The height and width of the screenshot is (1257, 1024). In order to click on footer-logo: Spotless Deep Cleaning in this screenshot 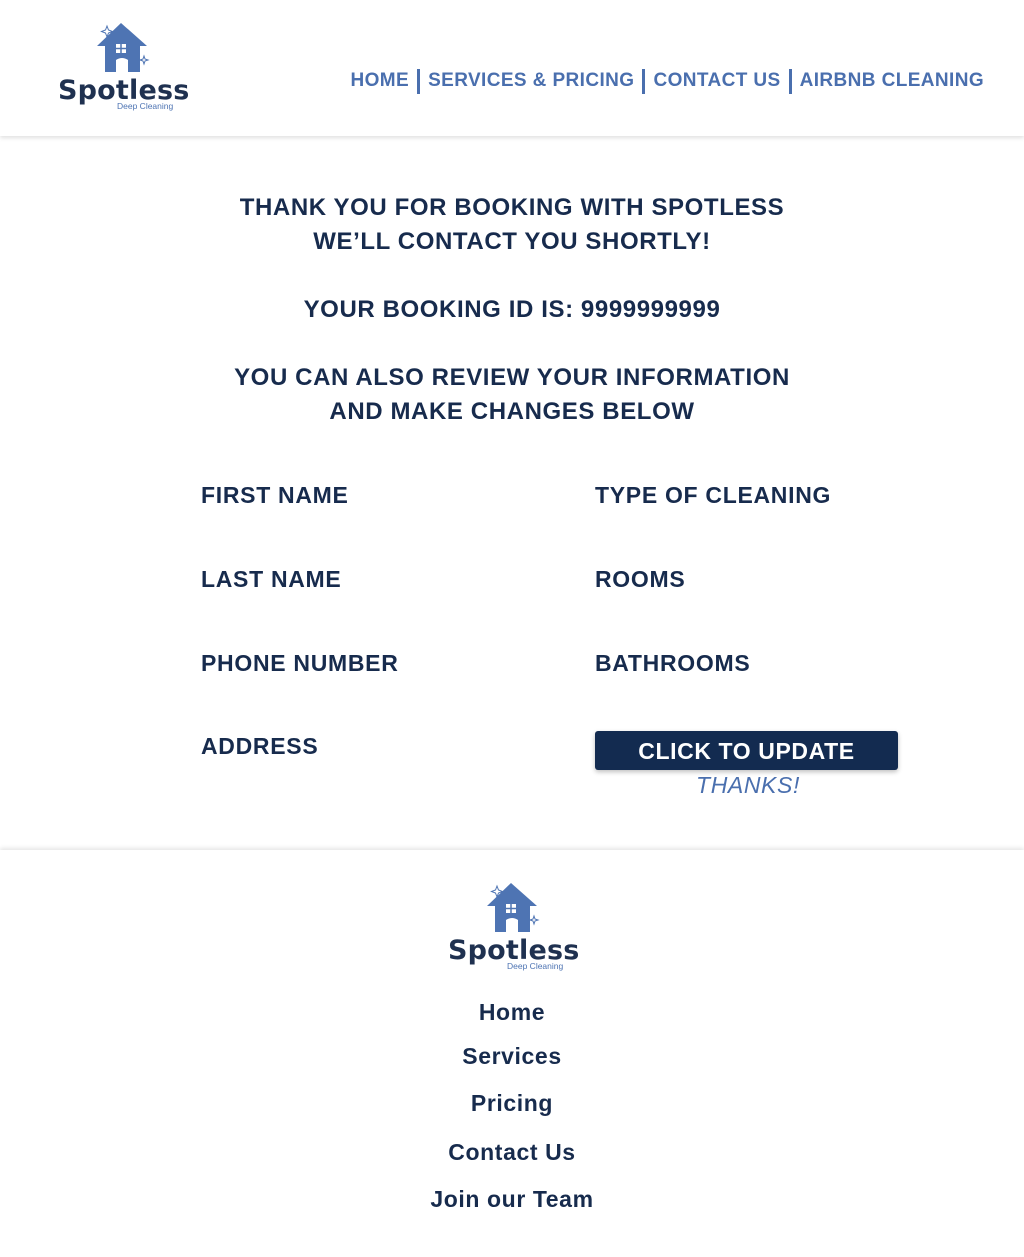, I will do `click(514, 927)`.